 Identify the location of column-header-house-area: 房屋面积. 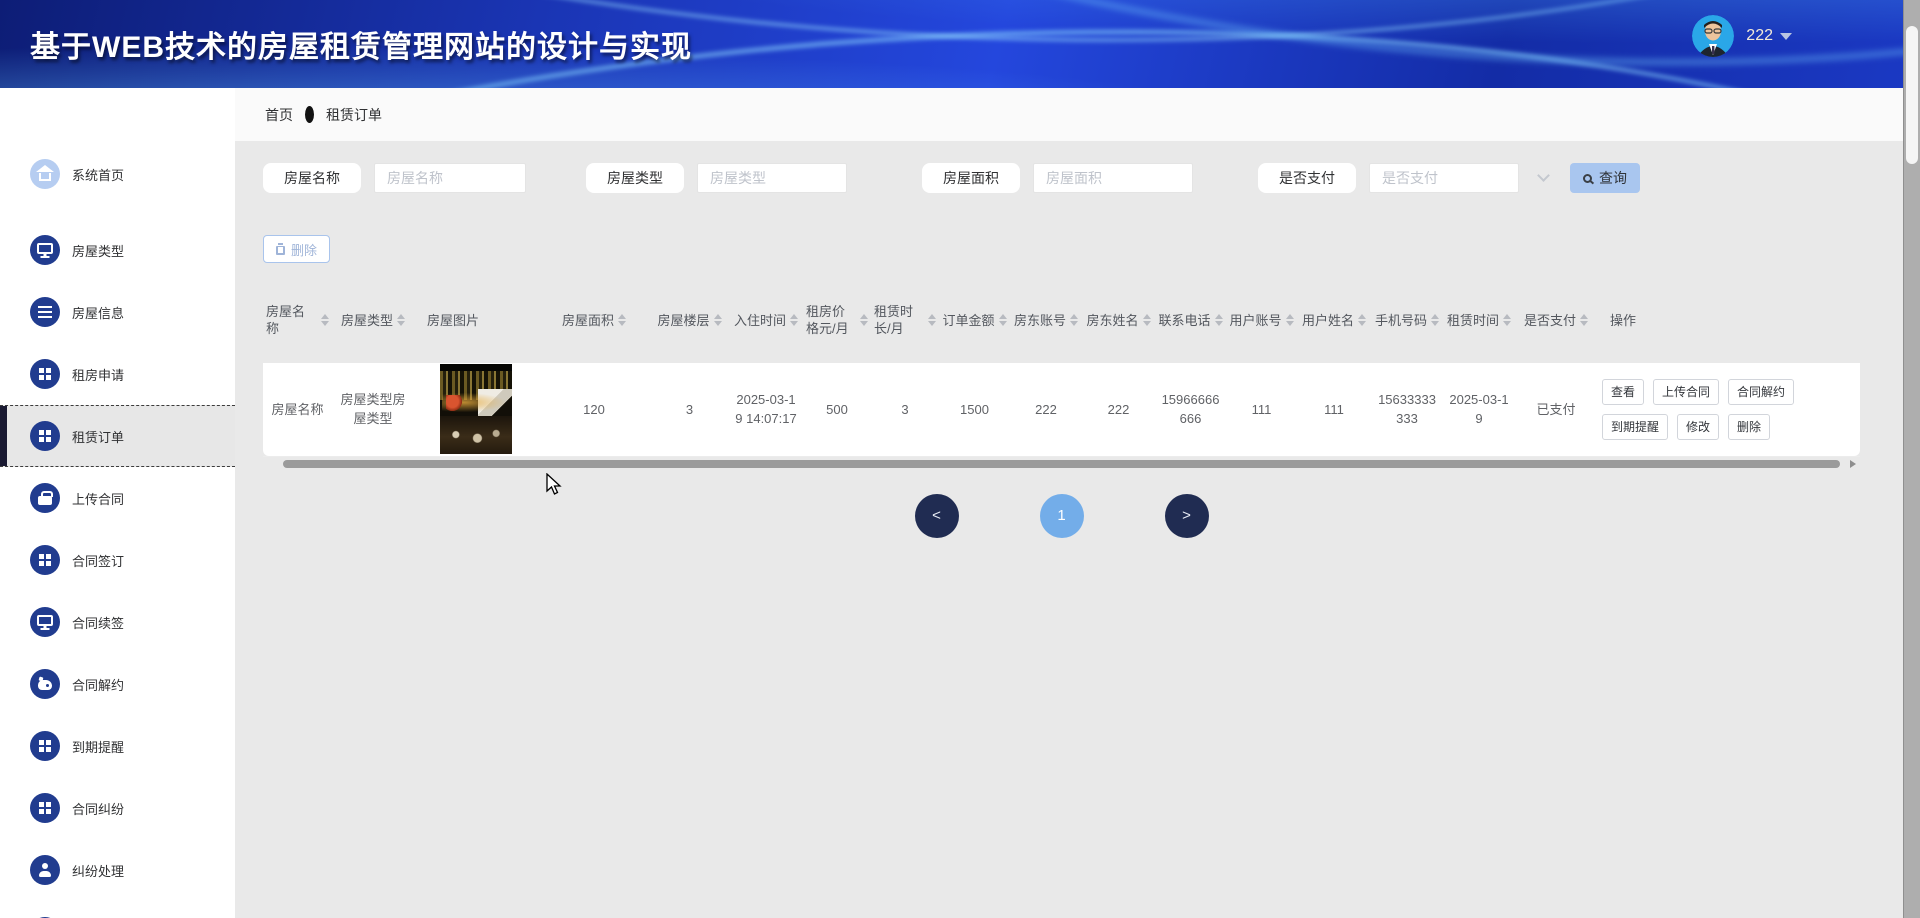
(594, 320).